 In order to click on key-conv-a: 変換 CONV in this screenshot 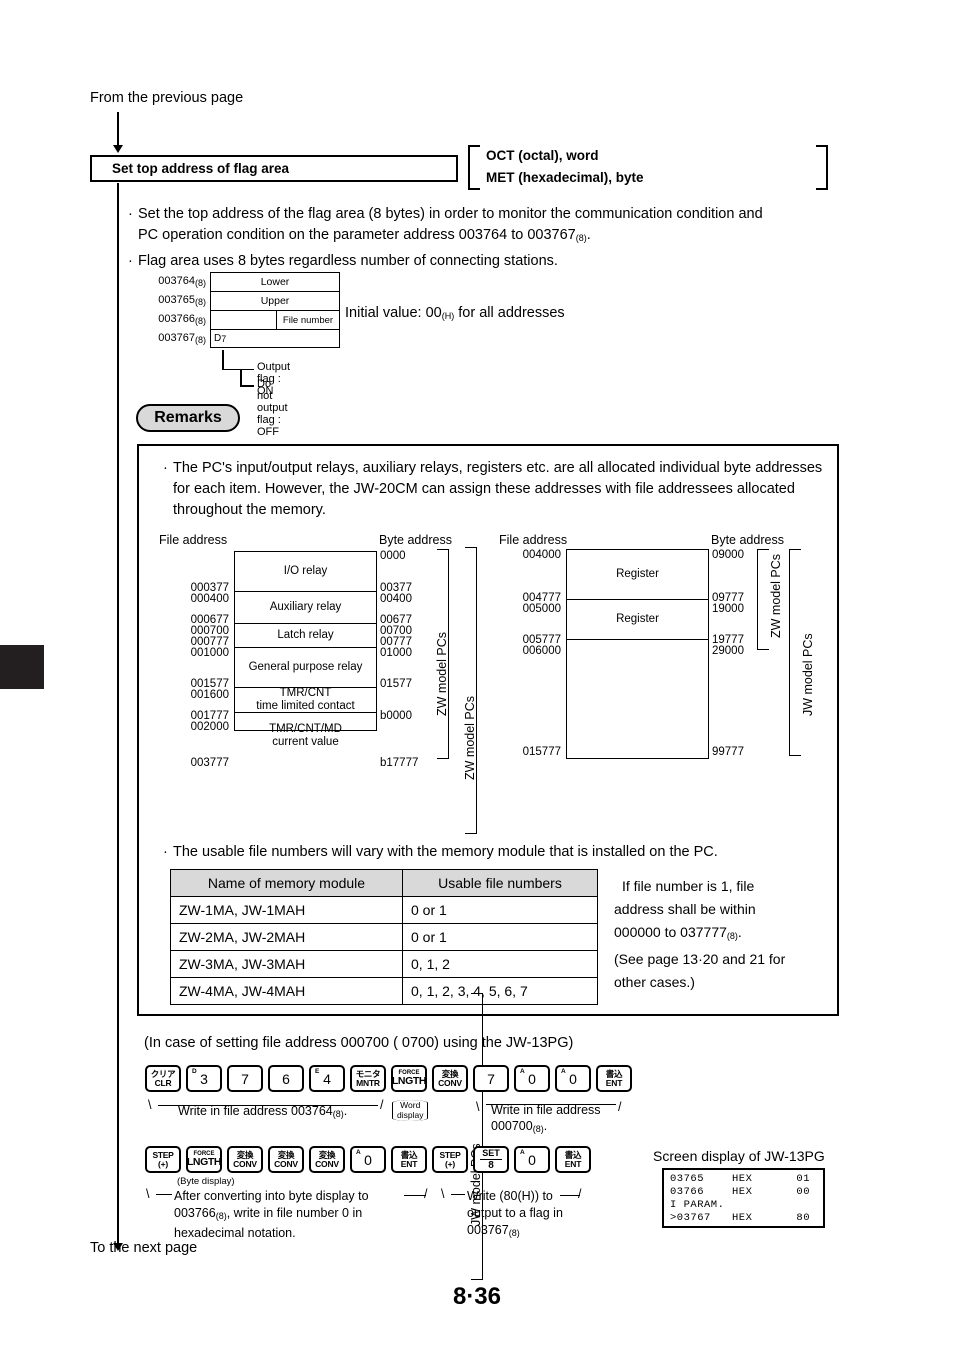, I will do `click(245, 1159)`.